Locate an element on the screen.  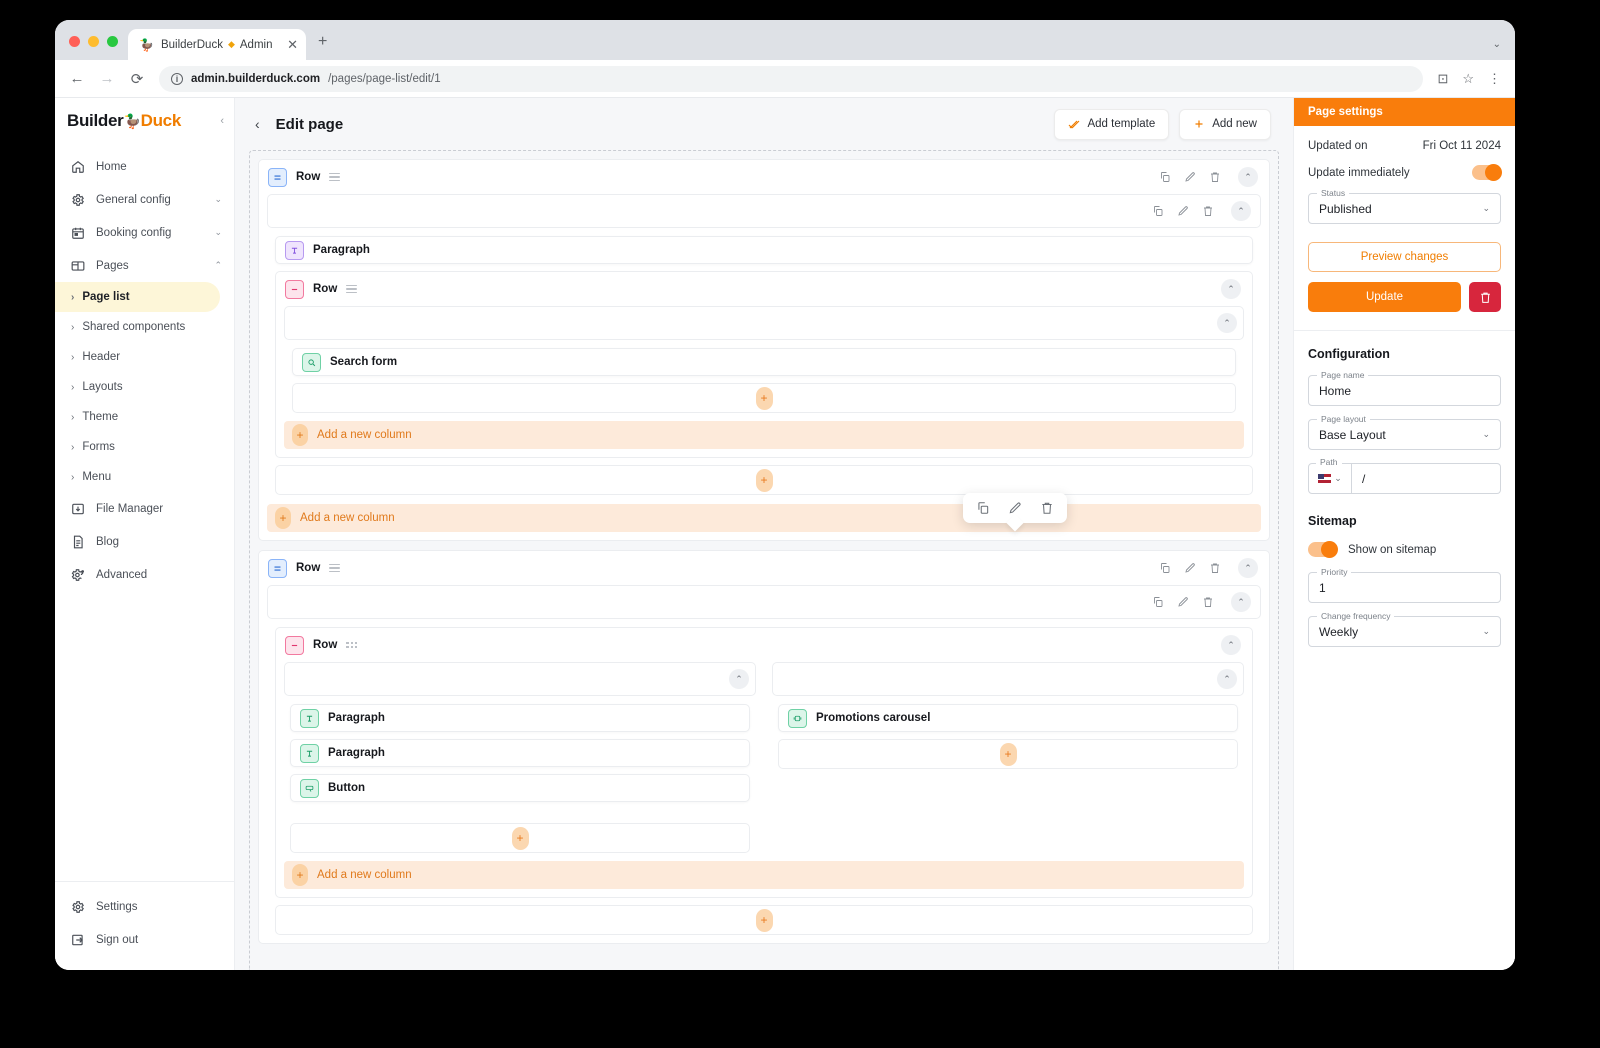
update-immediately-toggle is located at coordinates (1487, 172).